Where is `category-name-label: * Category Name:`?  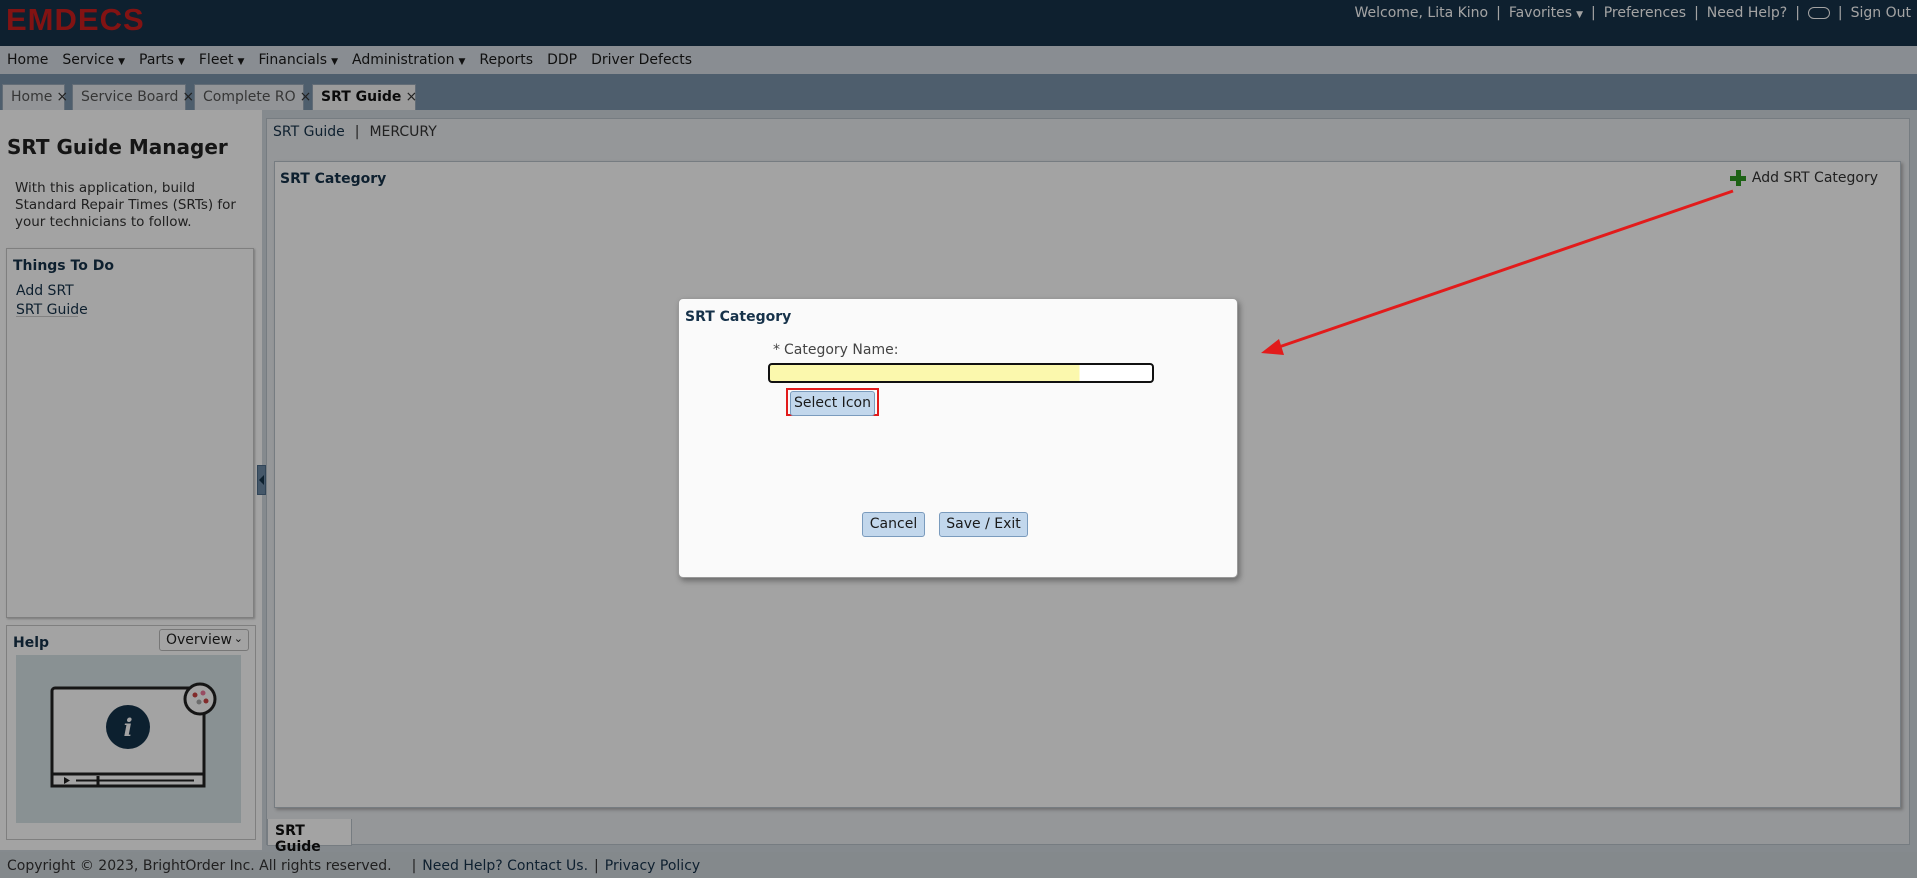 category-name-label: * Category Name: is located at coordinates (836, 350).